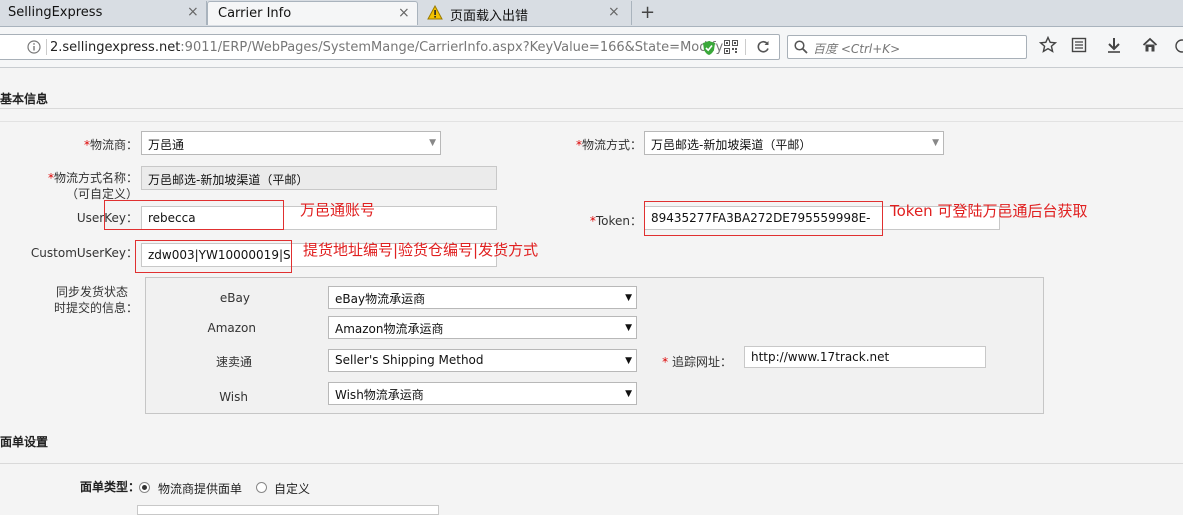 The image size is (1183, 515). I want to click on platform-label-aliexpress: 速卖通, so click(233, 362).